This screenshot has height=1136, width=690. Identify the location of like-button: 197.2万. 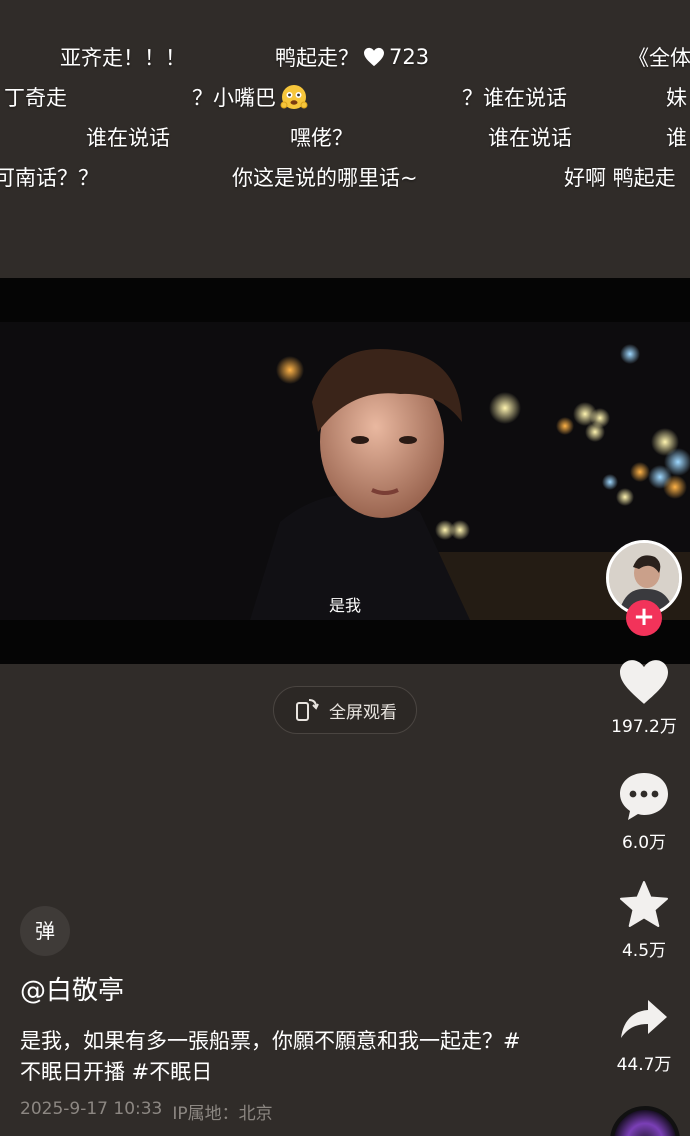
(644, 697).